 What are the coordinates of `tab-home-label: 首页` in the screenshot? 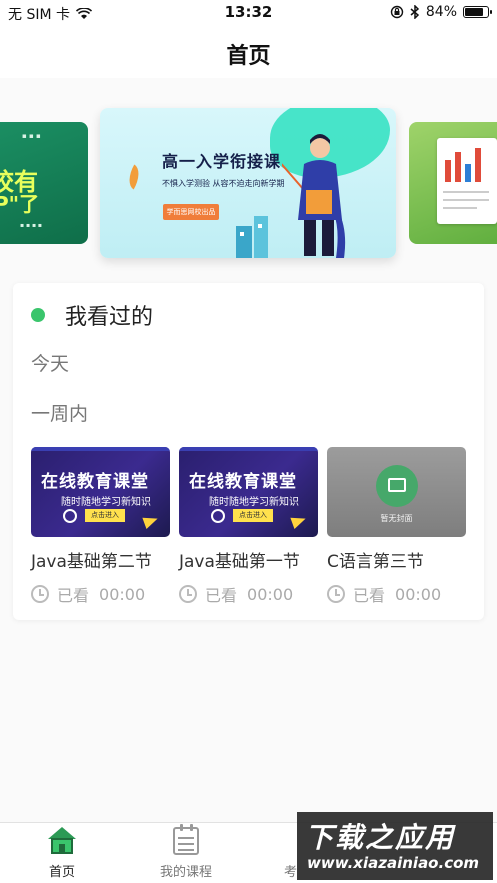 It's located at (61, 872).